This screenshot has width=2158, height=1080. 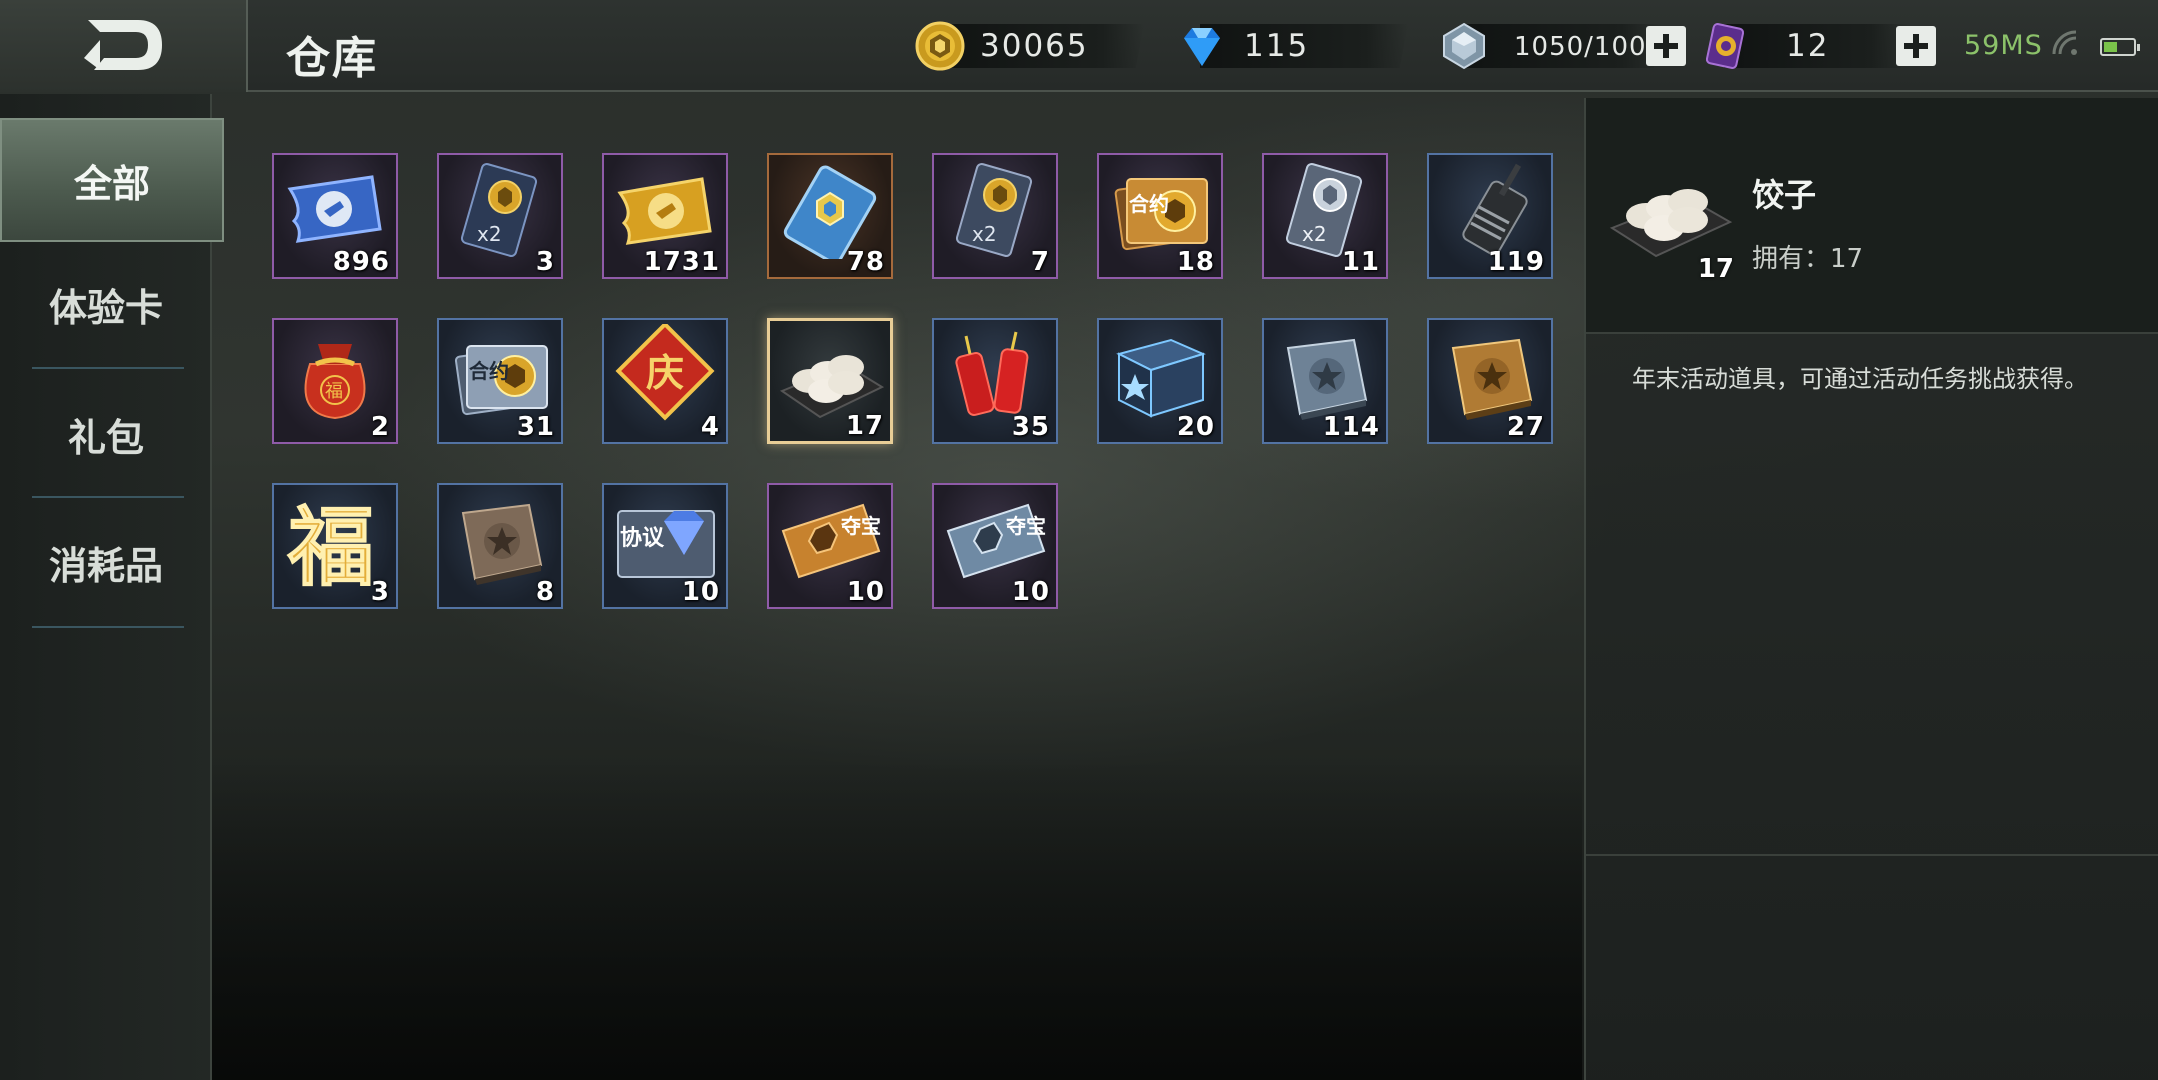 I want to click on item-count: 2, so click(x=380, y=427).